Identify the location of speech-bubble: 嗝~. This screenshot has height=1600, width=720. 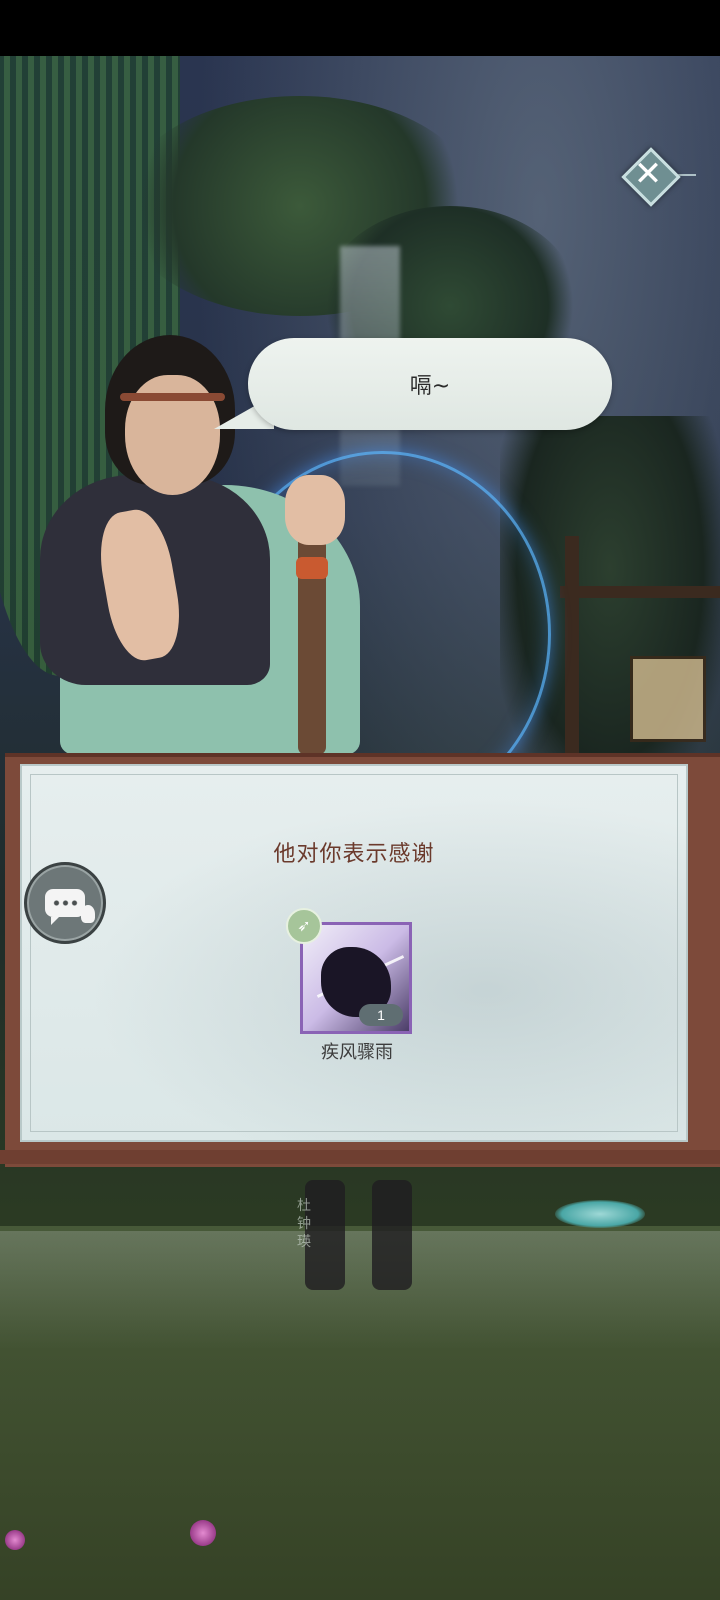
(430, 384).